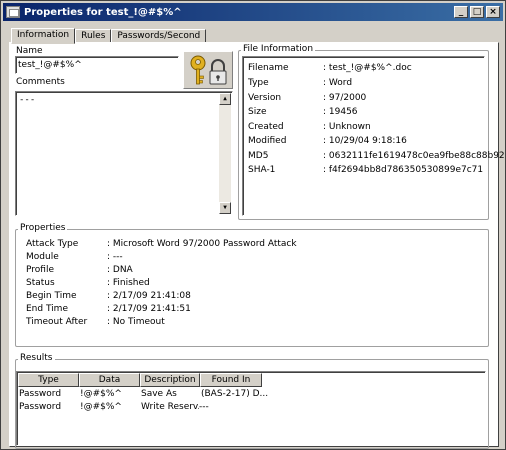 The image size is (506, 450). Describe the element at coordinates (225, 153) in the screenshot. I see `comments-scrollbar: ▲ ▼` at that location.